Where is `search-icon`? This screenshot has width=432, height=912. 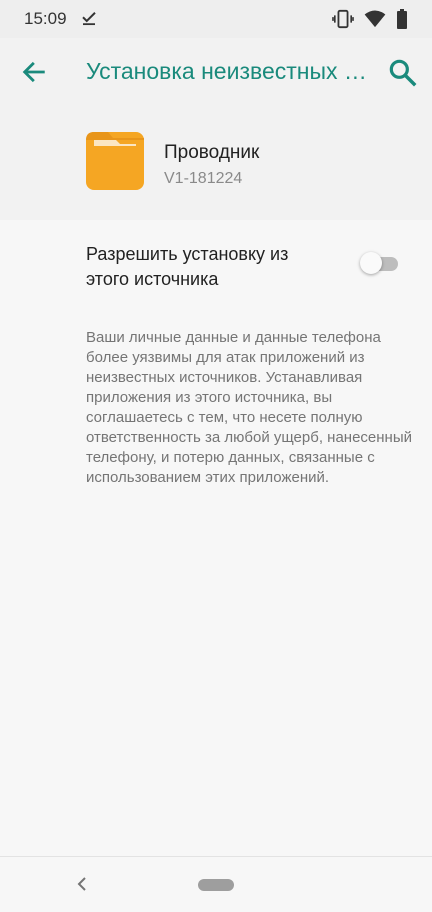
search-icon is located at coordinates (402, 72).